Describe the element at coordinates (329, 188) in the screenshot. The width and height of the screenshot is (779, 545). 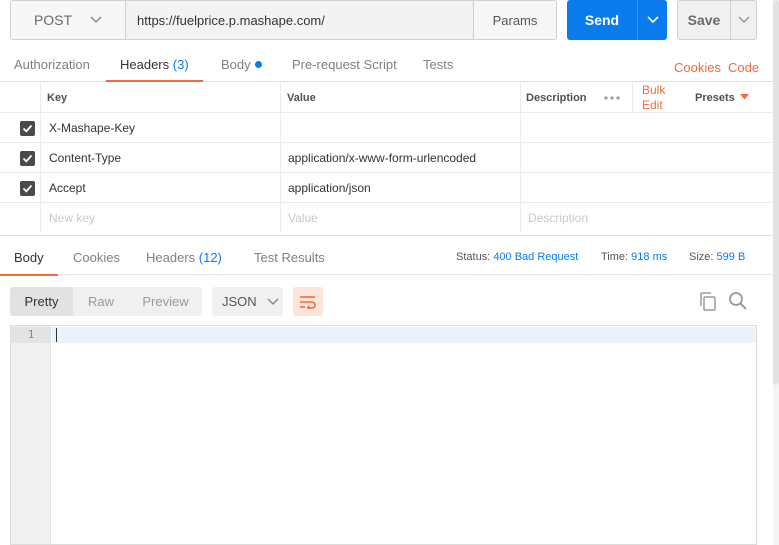
I see `header-value-cell: application/json` at that location.